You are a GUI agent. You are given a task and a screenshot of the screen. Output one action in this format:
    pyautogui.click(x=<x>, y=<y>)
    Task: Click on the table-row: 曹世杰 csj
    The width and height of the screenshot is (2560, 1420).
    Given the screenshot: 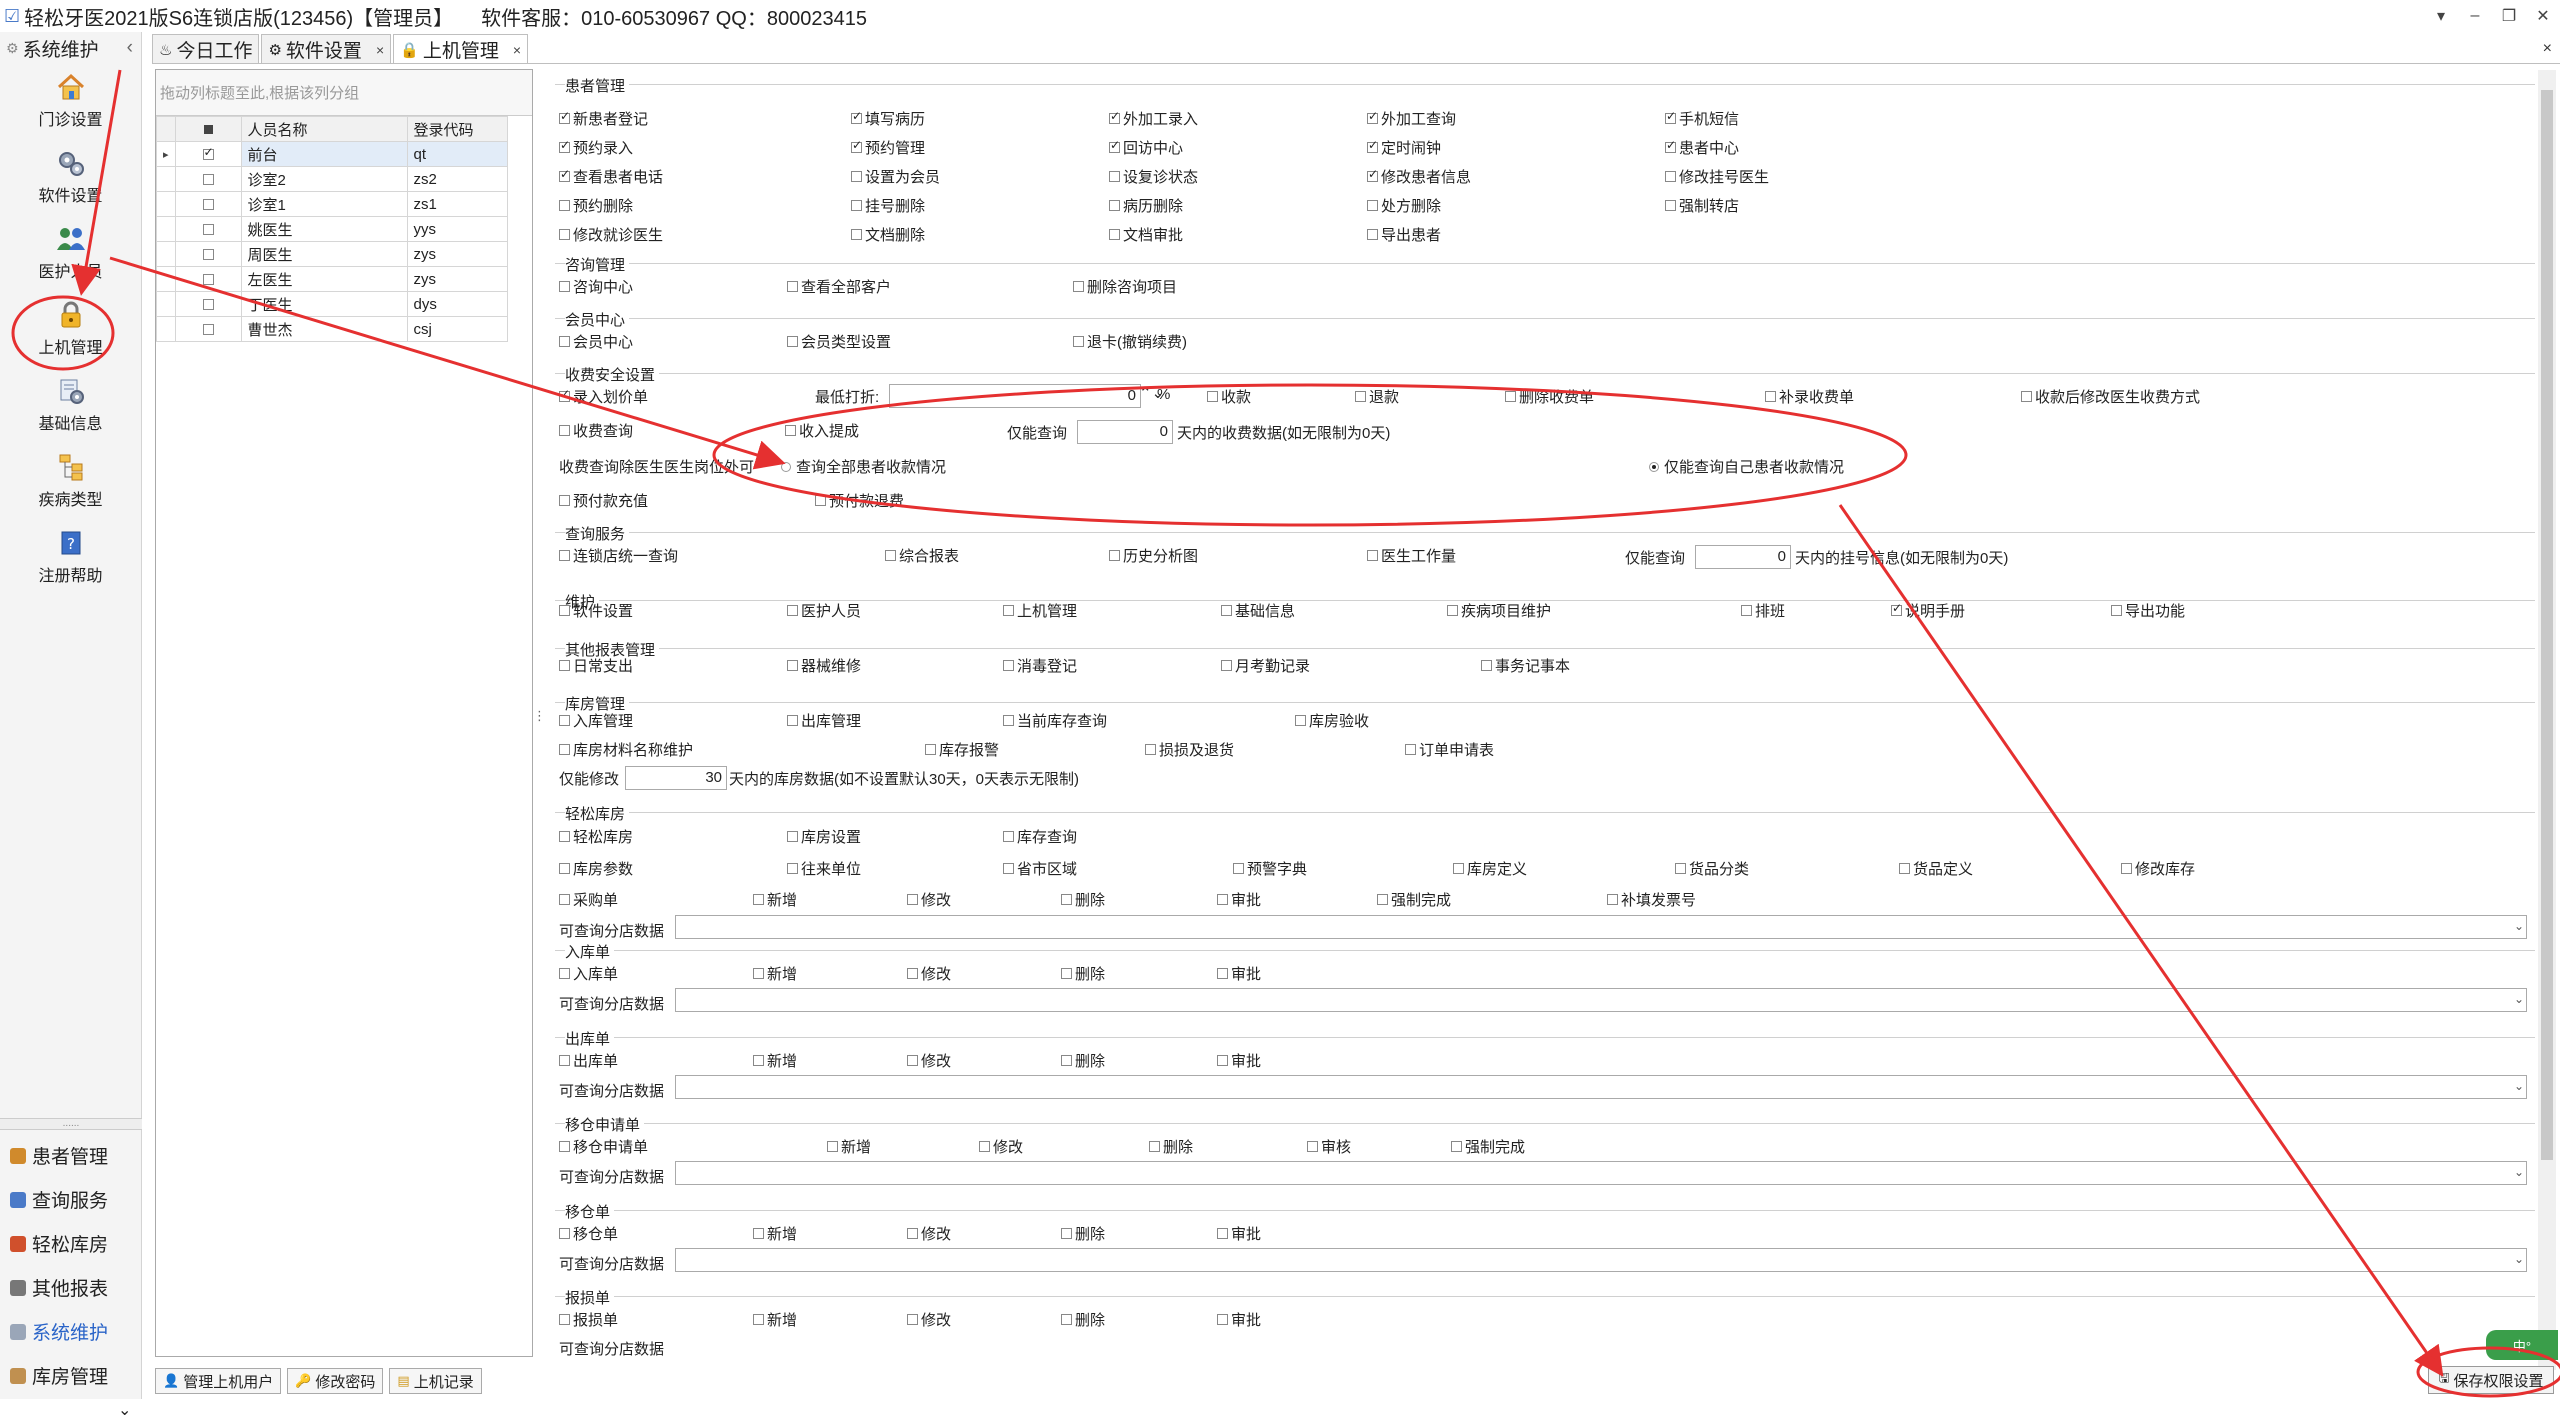 What is the action you would take?
    pyautogui.click(x=332, y=329)
    